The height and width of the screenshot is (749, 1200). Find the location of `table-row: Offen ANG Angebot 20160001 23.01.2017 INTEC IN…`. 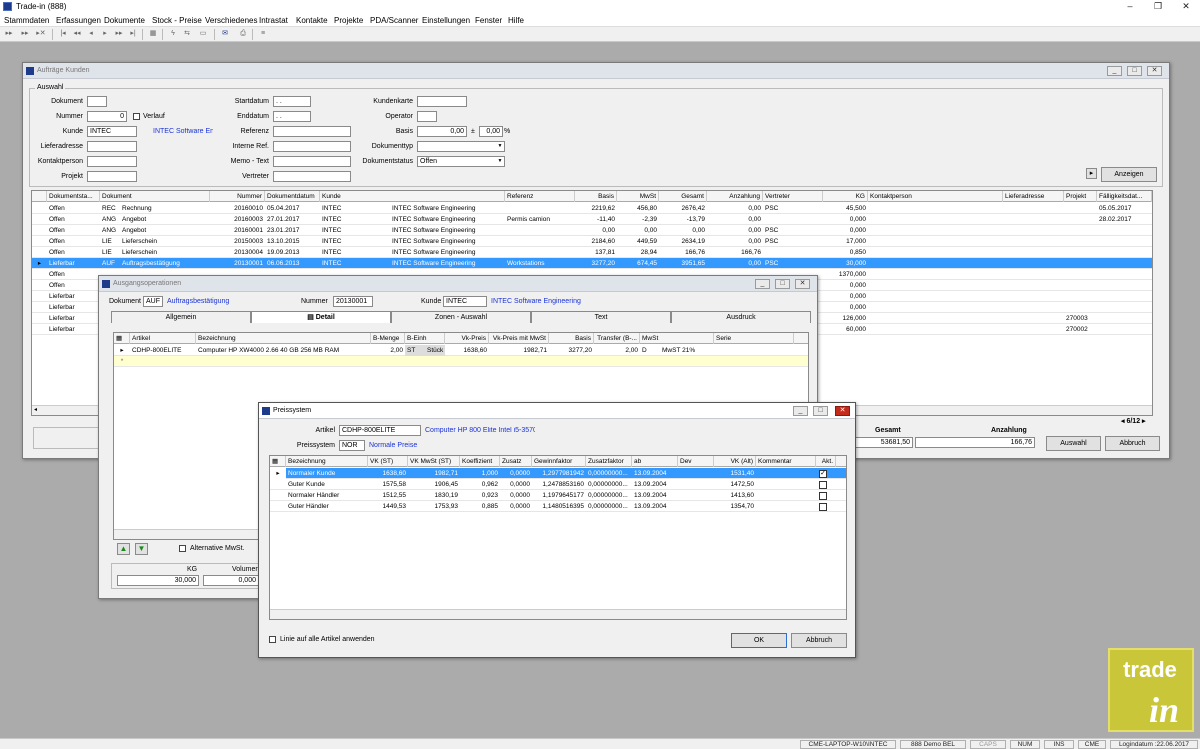

table-row: Offen ANG Angebot 20160001 23.01.2017 INTEC IN… is located at coordinates (592, 230).